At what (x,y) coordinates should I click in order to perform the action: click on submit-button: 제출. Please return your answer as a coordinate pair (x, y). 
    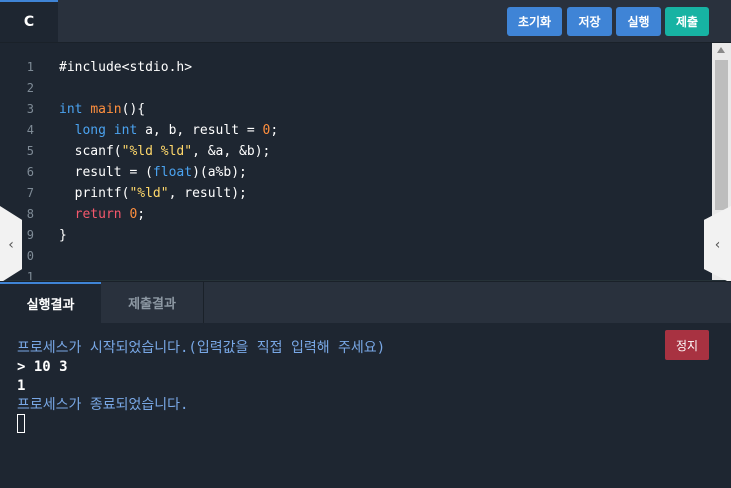
    Looking at the image, I should click on (687, 21).